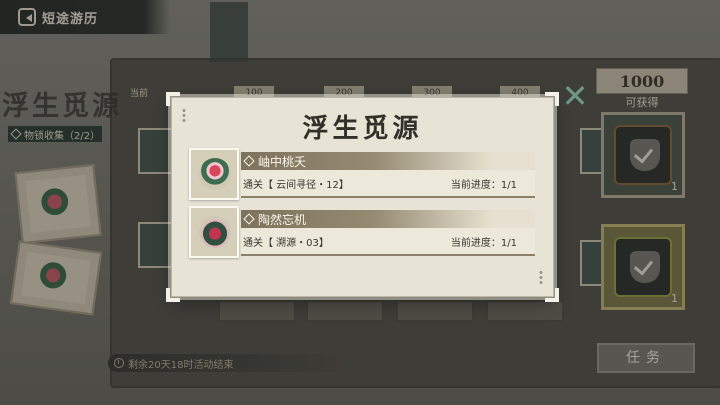 The image size is (720, 405). Describe the element at coordinates (575, 96) in the screenshot. I see `close-icon: ✕` at that location.